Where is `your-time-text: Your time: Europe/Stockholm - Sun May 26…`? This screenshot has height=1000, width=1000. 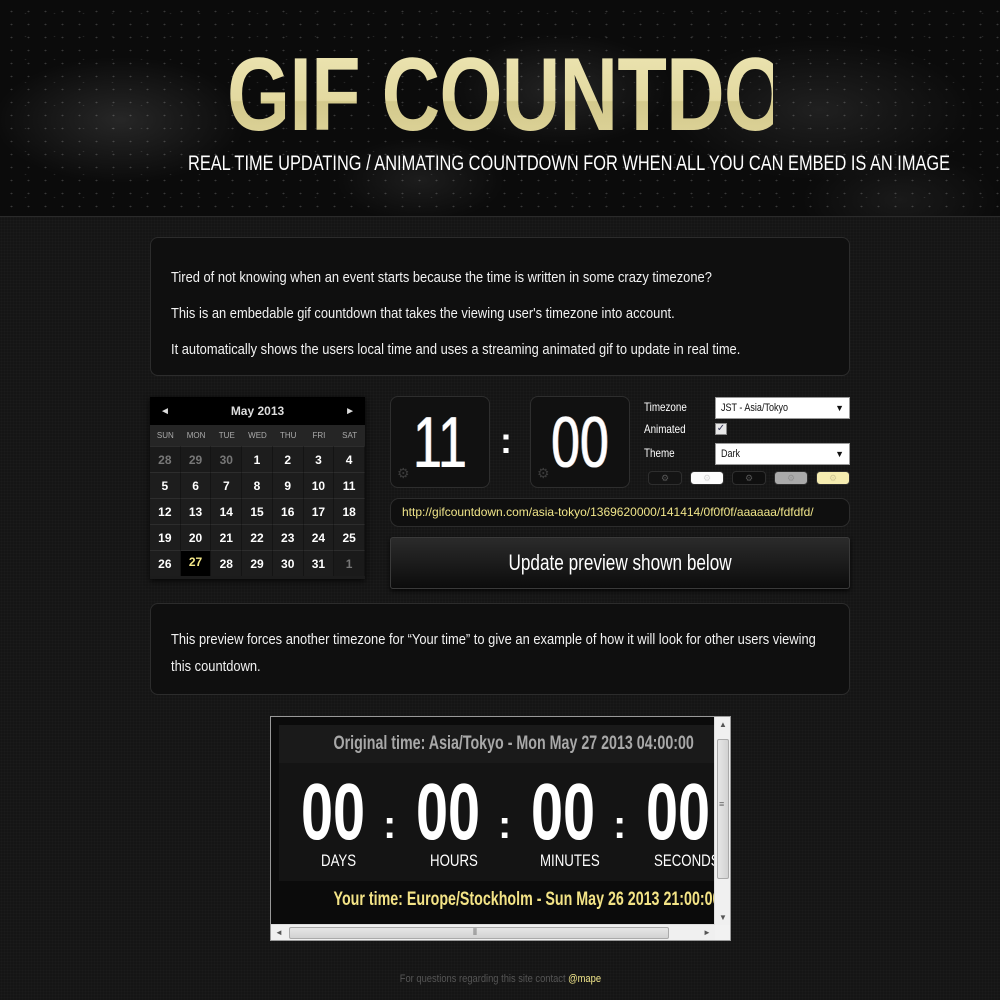 your-time-text: Your time: Europe/Stockholm - Sun May 26… is located at coordinates (524, 899).